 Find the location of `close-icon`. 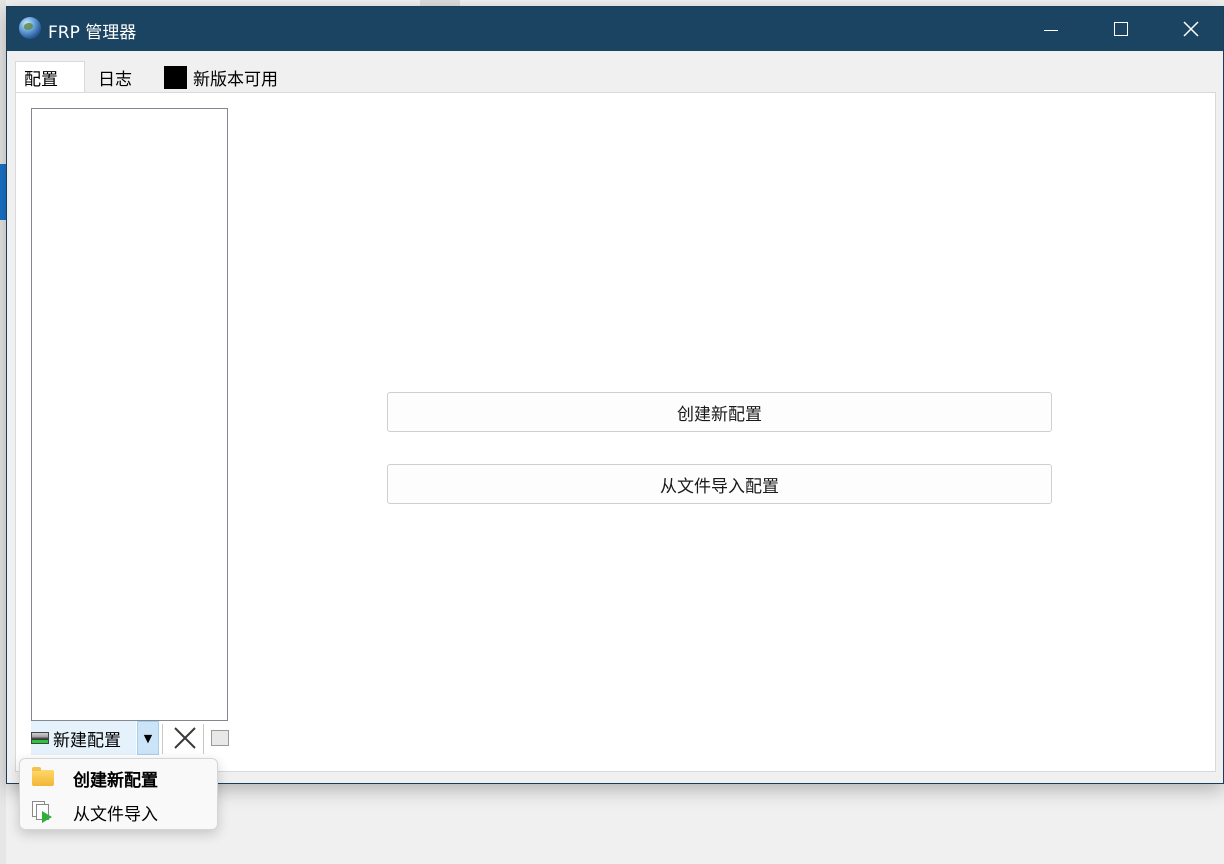

close-icon is located at coordinates (1191, 29).